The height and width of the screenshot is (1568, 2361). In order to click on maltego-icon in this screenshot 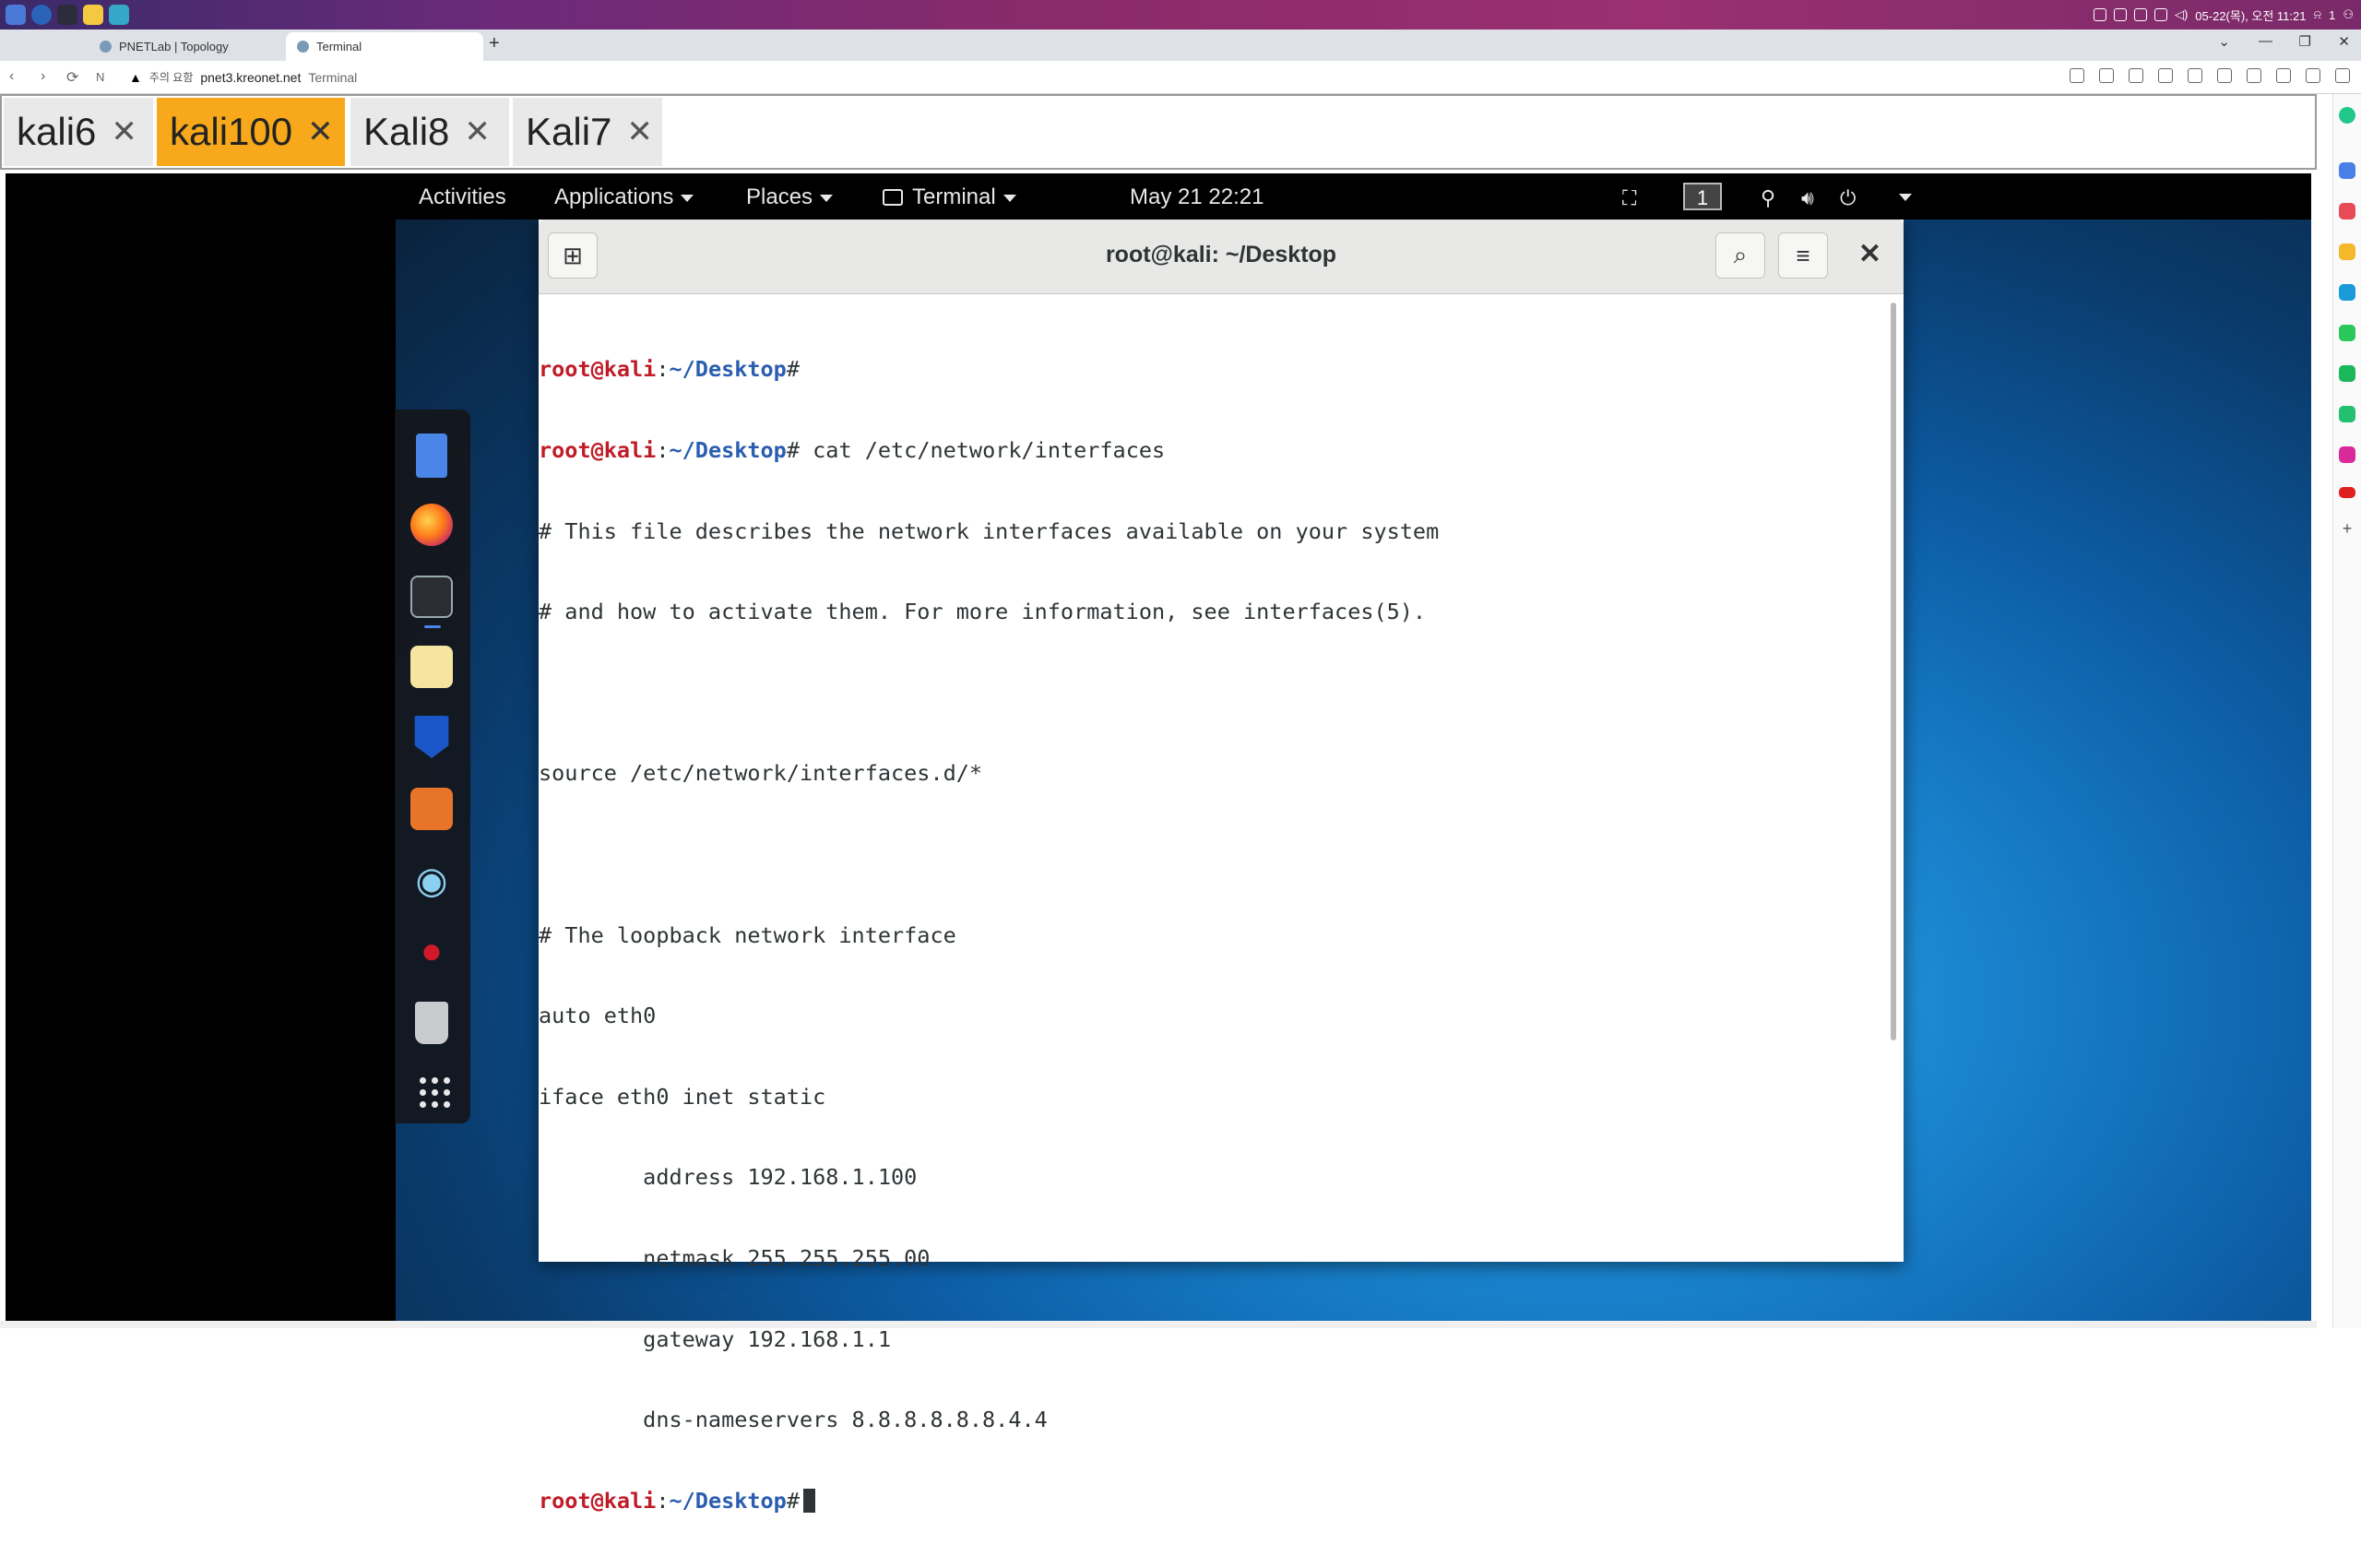, I will do `click(431, 737)`.